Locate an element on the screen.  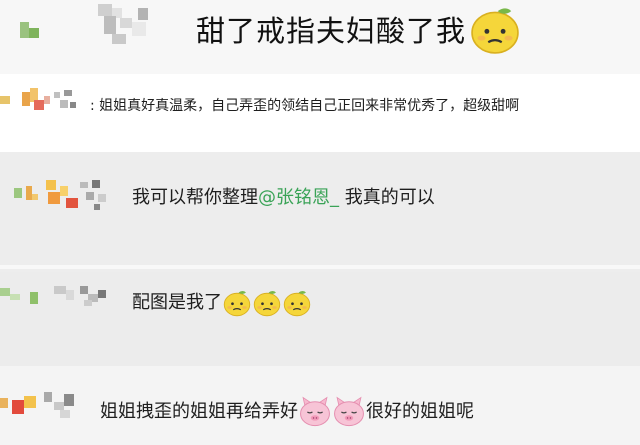
page-title: 甜了戒指夫妇酸了我 is located at coordinates (359, 33).